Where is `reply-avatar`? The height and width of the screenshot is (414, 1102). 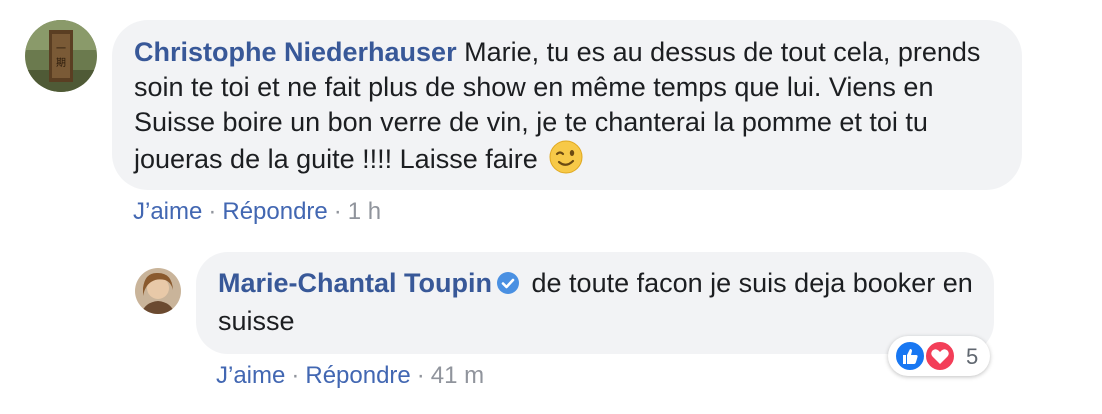 reply-avatar is located at coordinates (158, 291).